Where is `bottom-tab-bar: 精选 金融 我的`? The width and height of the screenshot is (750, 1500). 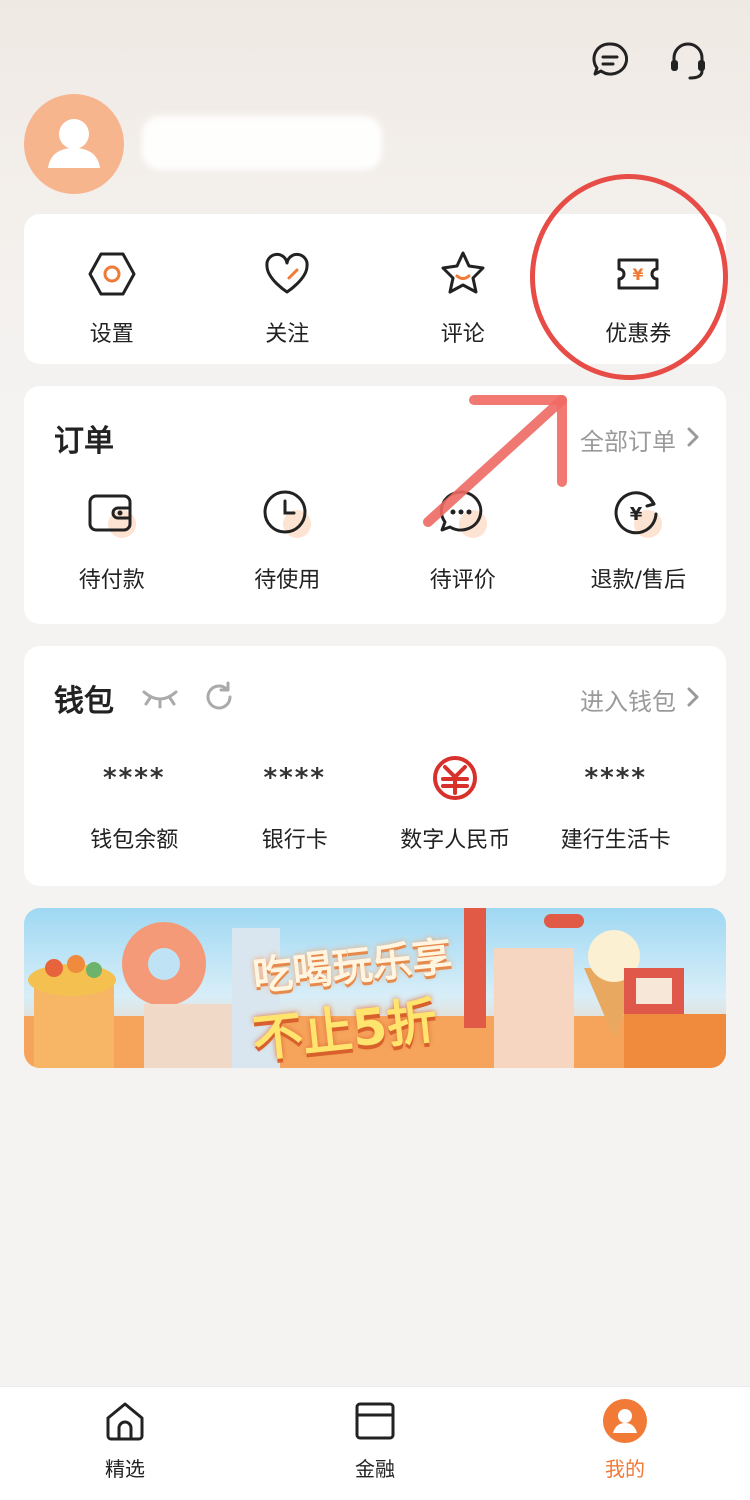 bottom-tab-bar: 精选 金融 我的 is located at coordinates (375, 1443).